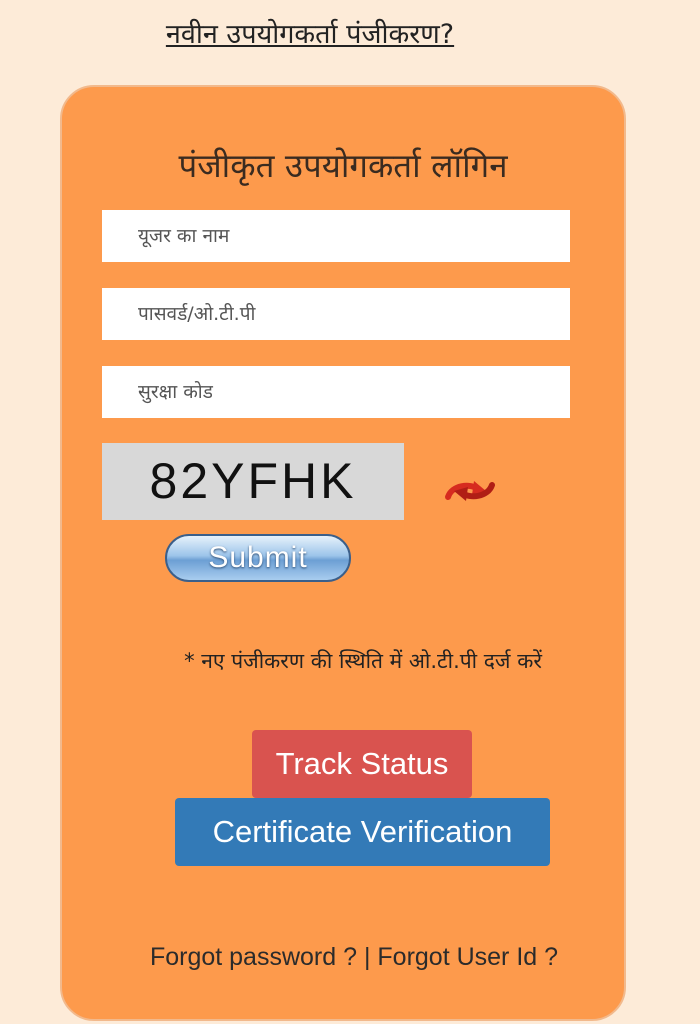  I want to click on new-user-registration-link: नवीन उपयोगकर्ता पंजीकरण?, so click(310, 32).